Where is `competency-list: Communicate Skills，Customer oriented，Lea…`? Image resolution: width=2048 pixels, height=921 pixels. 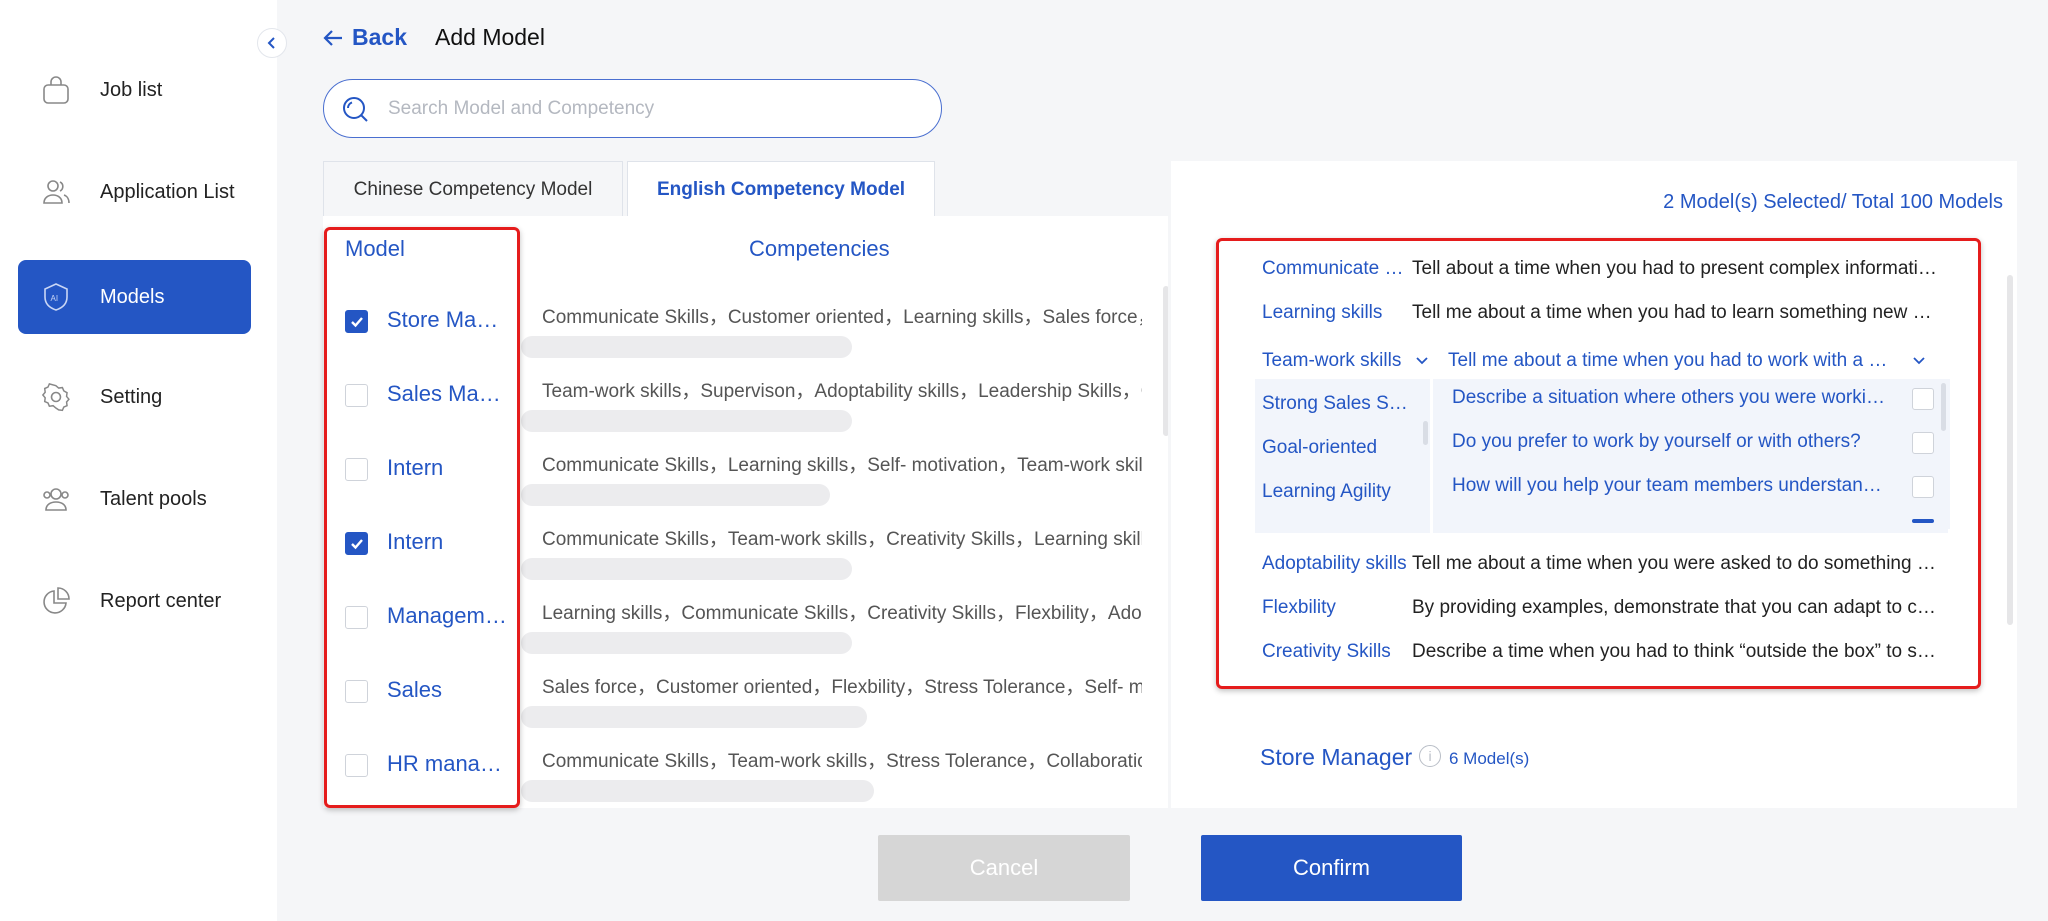
competency-list: Communicate Skills，Customer oriented，Lea… is located at coordinates (842, 317).